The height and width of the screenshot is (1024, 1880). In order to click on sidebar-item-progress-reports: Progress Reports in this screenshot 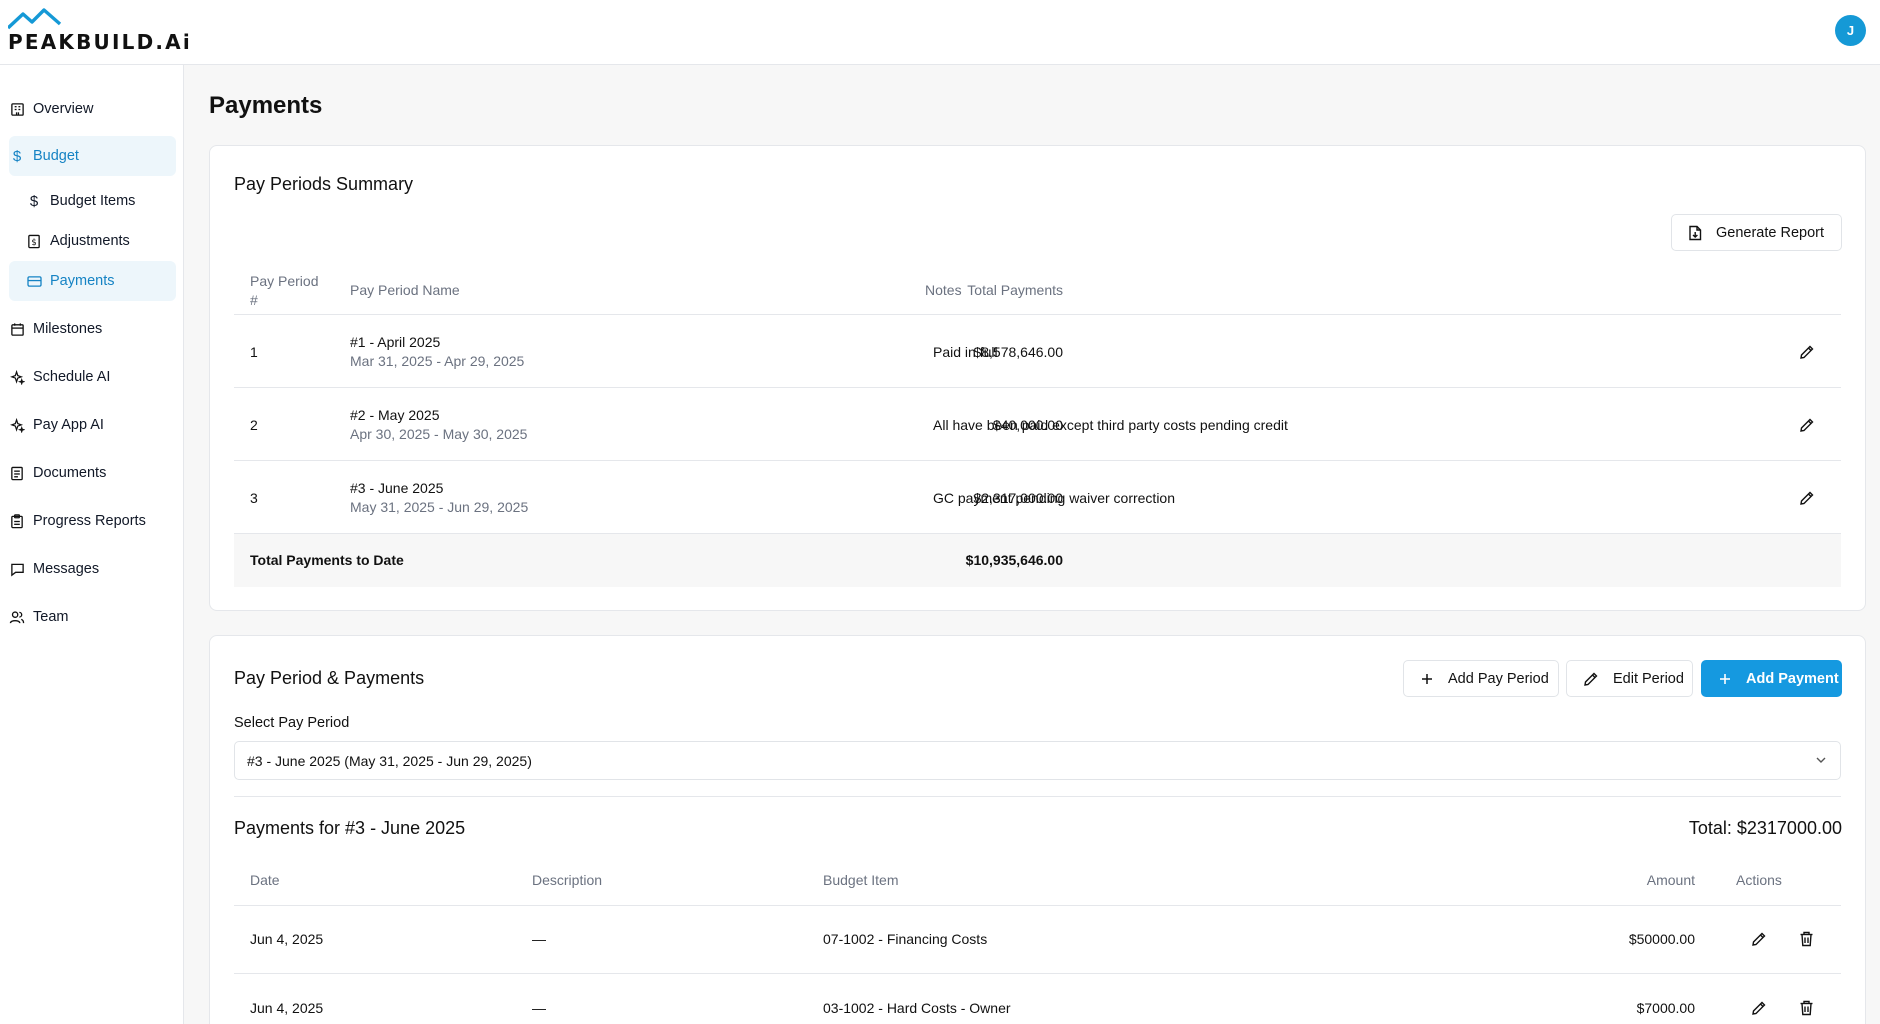, I will do `click(92, 521)`.